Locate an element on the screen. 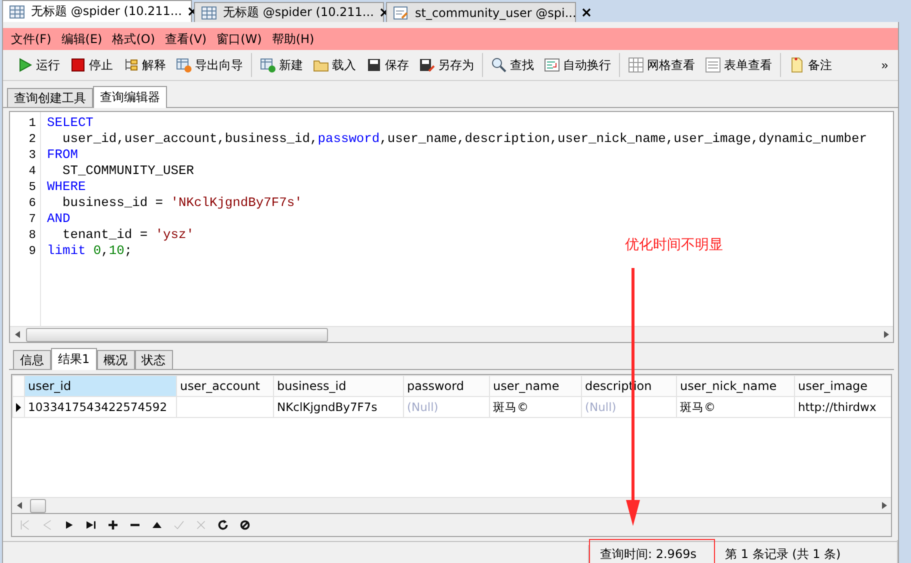 The image size is (911, 563). menu-item: 格式(O) is located at coordinates (134, 39).